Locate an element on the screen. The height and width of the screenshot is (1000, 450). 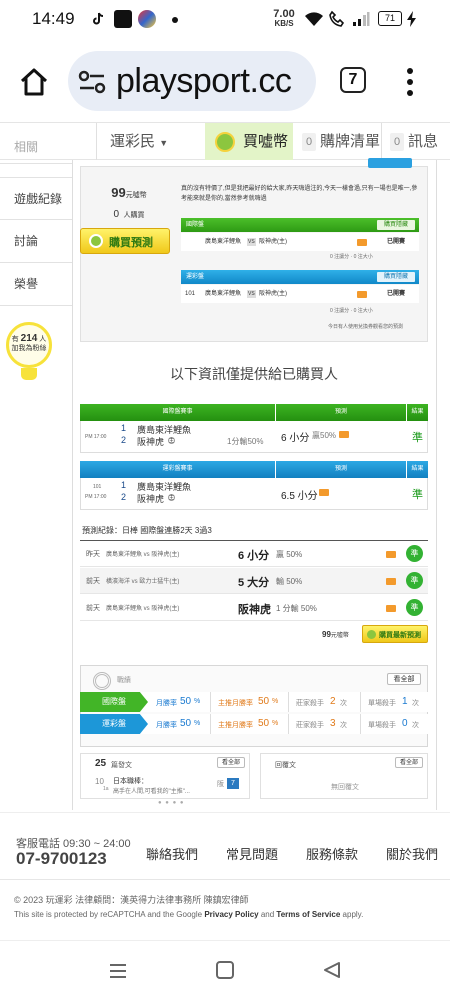
buy-coins-button: 買噓幣 is located at coordinates (249, 141).